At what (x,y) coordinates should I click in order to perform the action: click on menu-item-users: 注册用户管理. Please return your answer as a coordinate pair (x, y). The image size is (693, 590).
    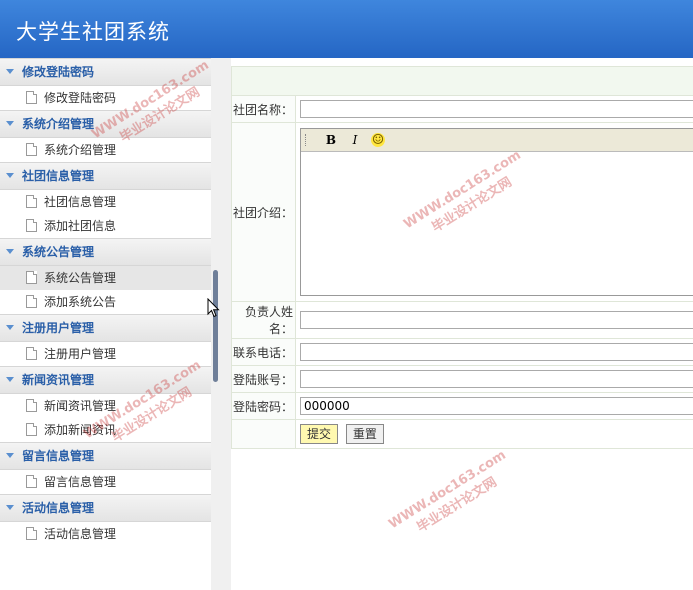
    Looking at the image, I should click on (105, 354).